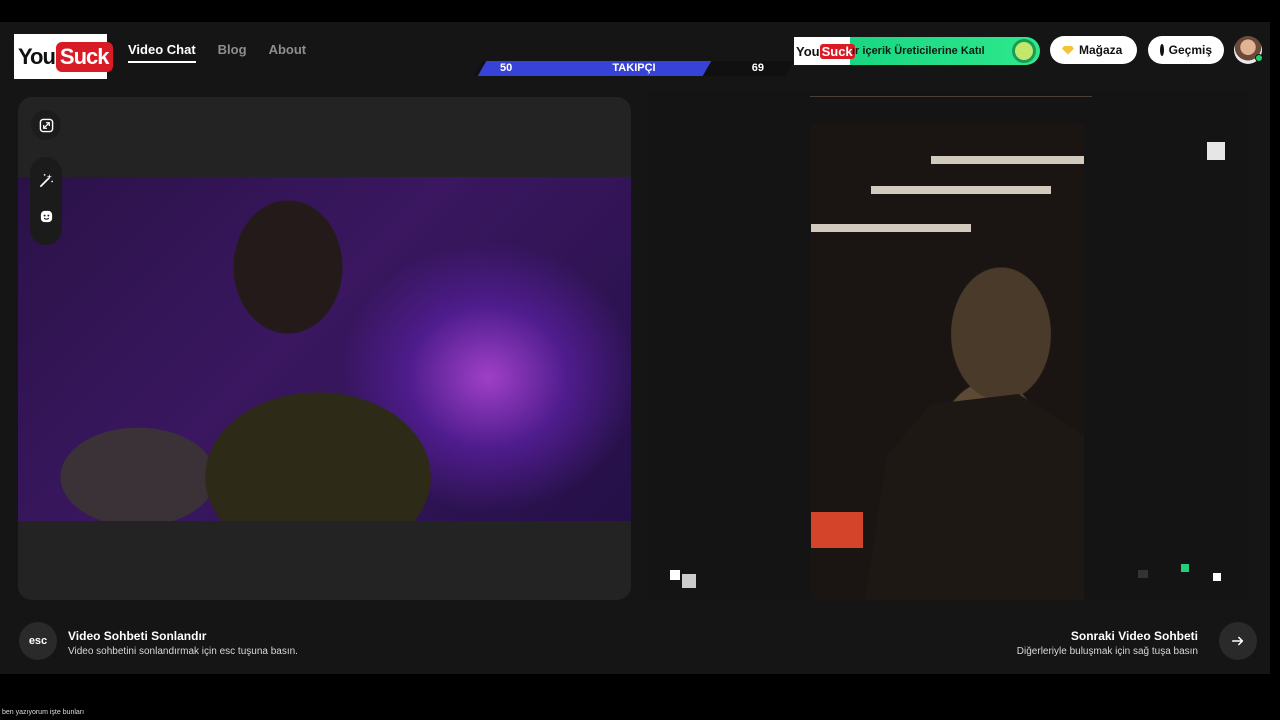  Describe the element at coordinates (162, 52) in the screenshot. I see `nav-video-chat: Video Chat` at that location.